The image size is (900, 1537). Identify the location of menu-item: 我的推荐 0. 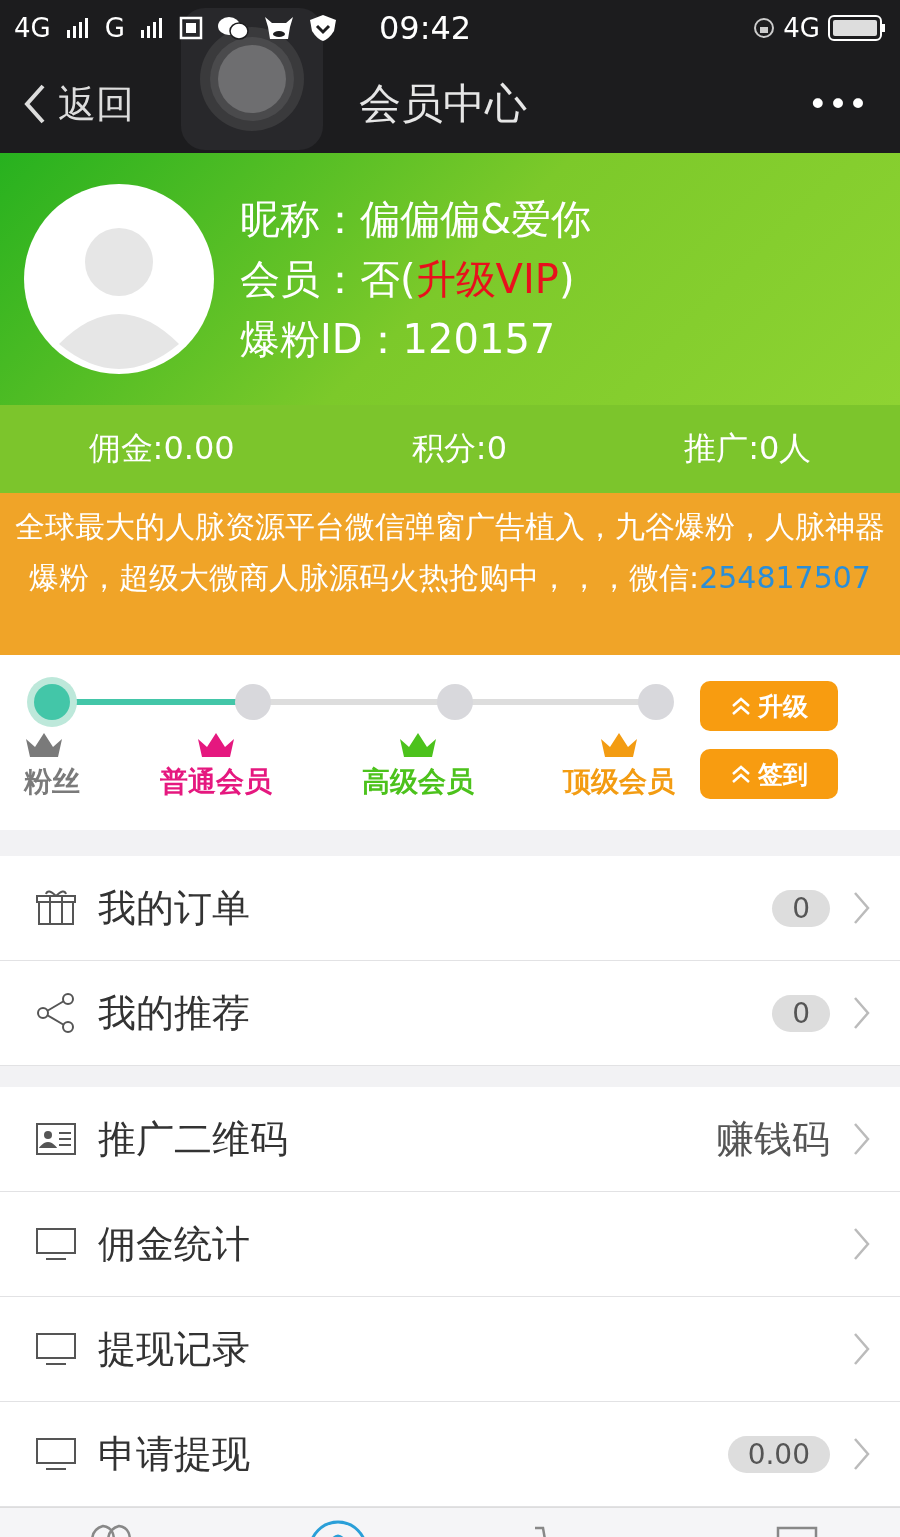
(450, 1013).